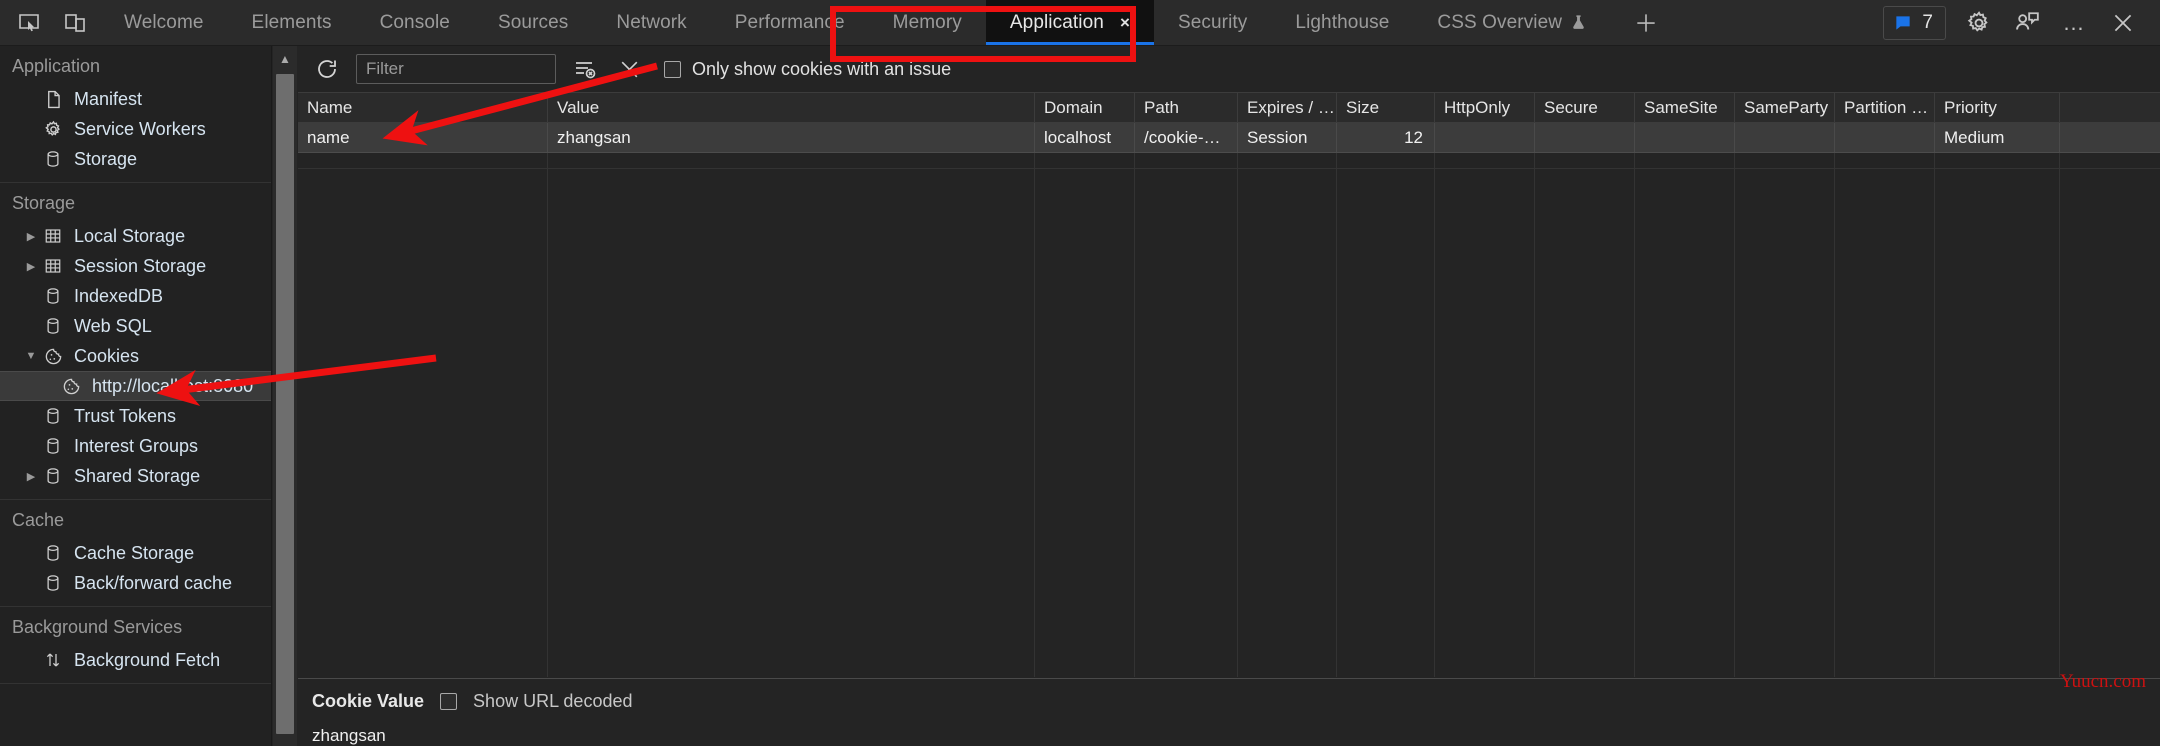 The height and width of the screenshot is (746, 2160). I want to click on sidebar-item-shared-storage: ▶ Shared Storage, so click(135, 476).